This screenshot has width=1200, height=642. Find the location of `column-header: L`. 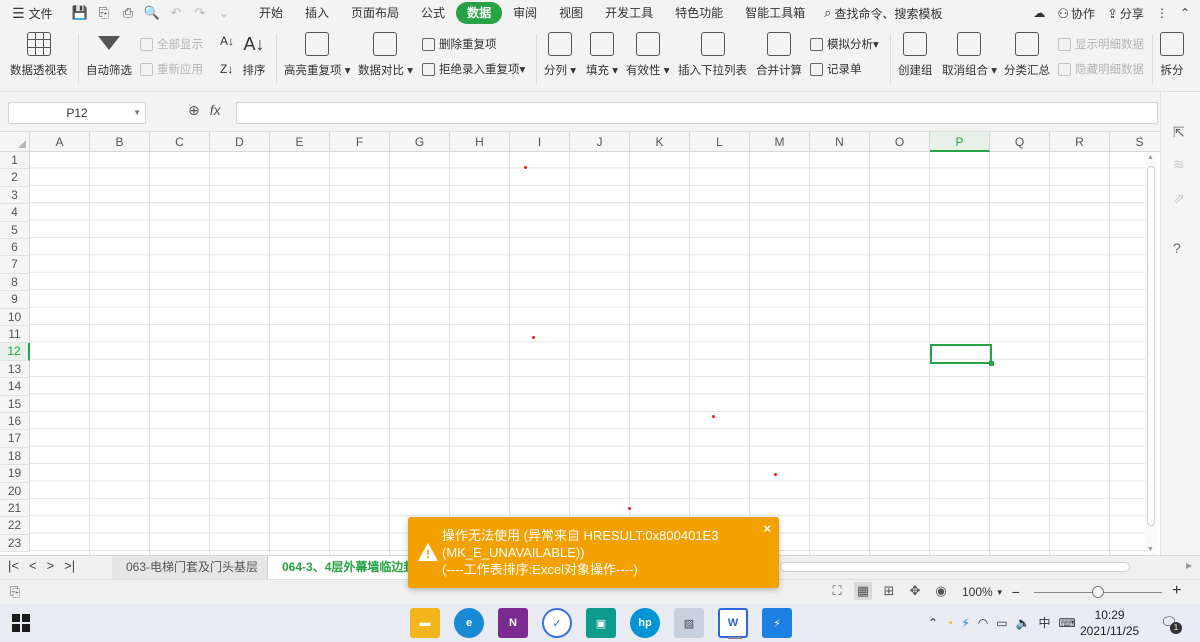

column-header: L is located at coordinates (720, 142).